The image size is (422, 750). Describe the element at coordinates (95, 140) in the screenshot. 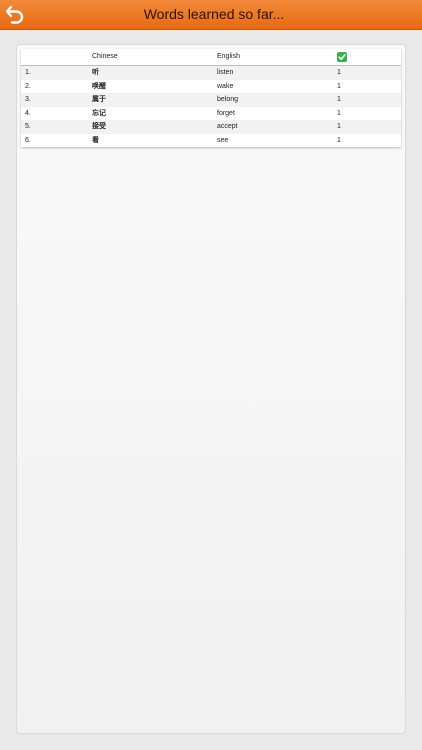

I see `chinese-word: 看` at that location.